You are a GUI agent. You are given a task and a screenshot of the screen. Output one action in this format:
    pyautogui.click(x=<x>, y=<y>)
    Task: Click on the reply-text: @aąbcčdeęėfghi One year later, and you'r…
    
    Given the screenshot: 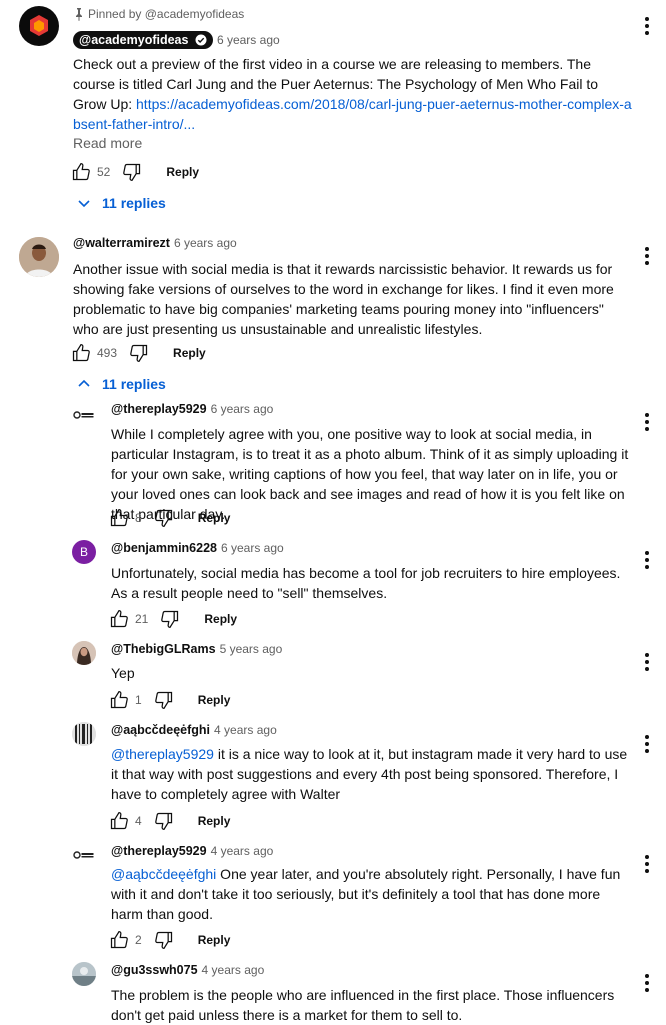 What is the action you would take?
    pyautogui.click(x=366, y=894)
    